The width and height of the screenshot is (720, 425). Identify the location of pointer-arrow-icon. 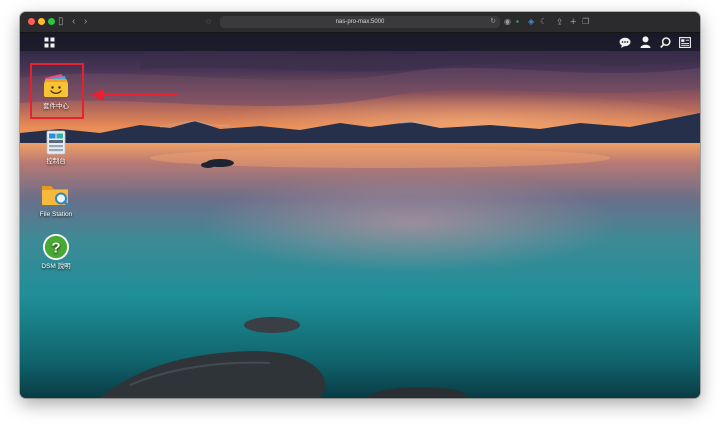
(134, 95).